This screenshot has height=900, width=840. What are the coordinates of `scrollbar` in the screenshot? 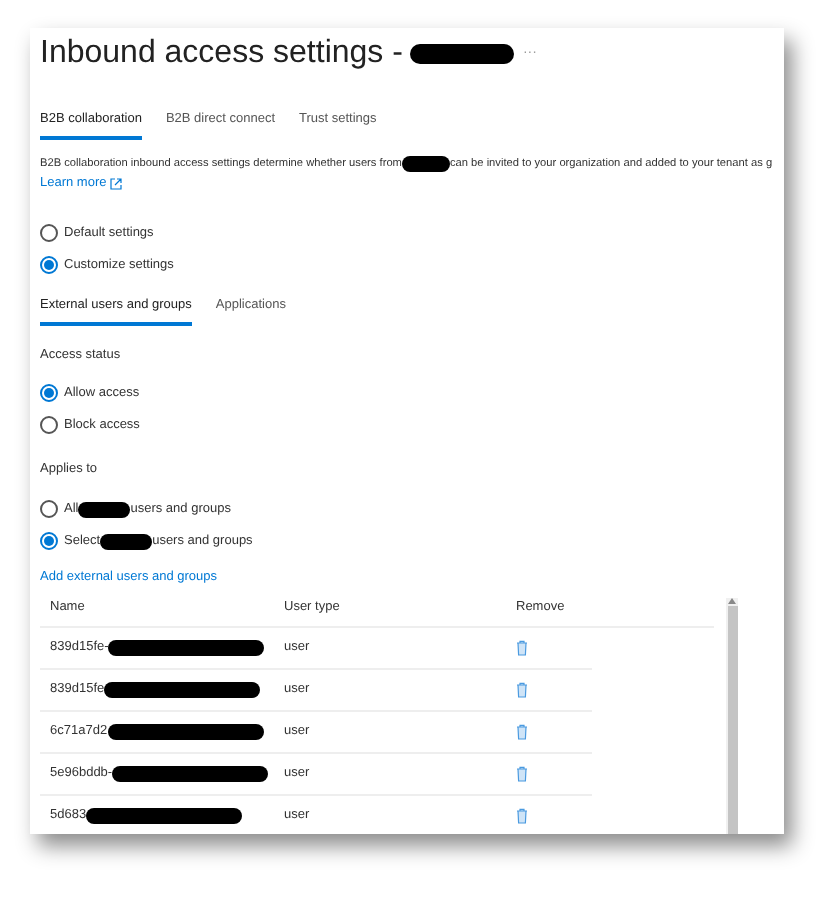 It's located at (732, 715).